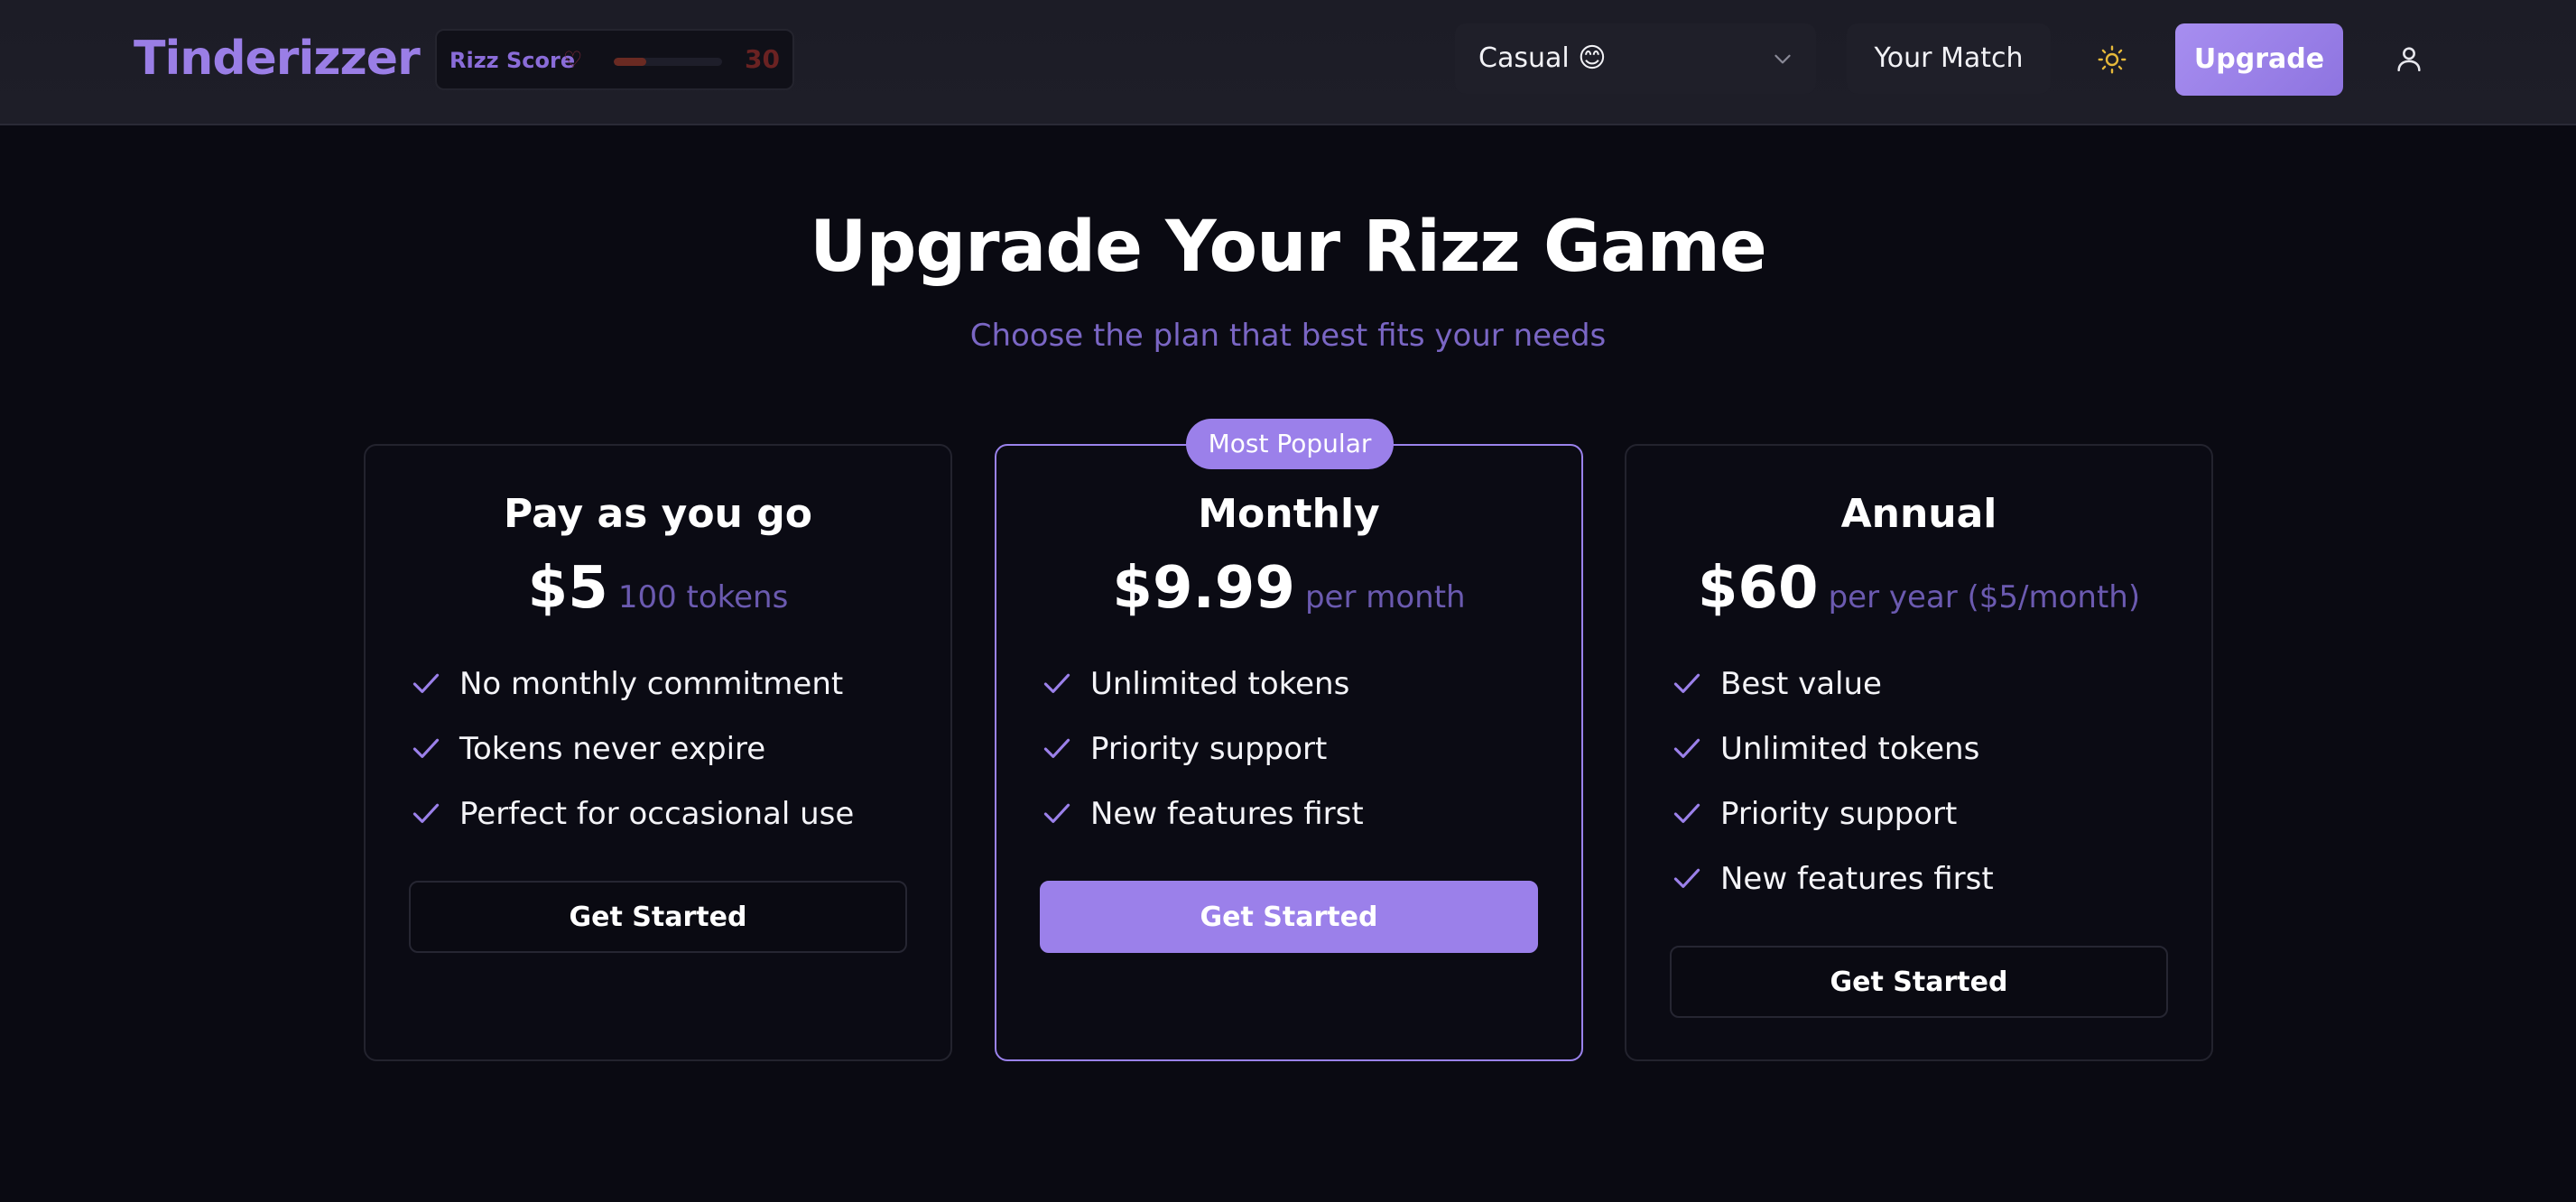  I want to click on plan-period: per month, so click(1385, 597).